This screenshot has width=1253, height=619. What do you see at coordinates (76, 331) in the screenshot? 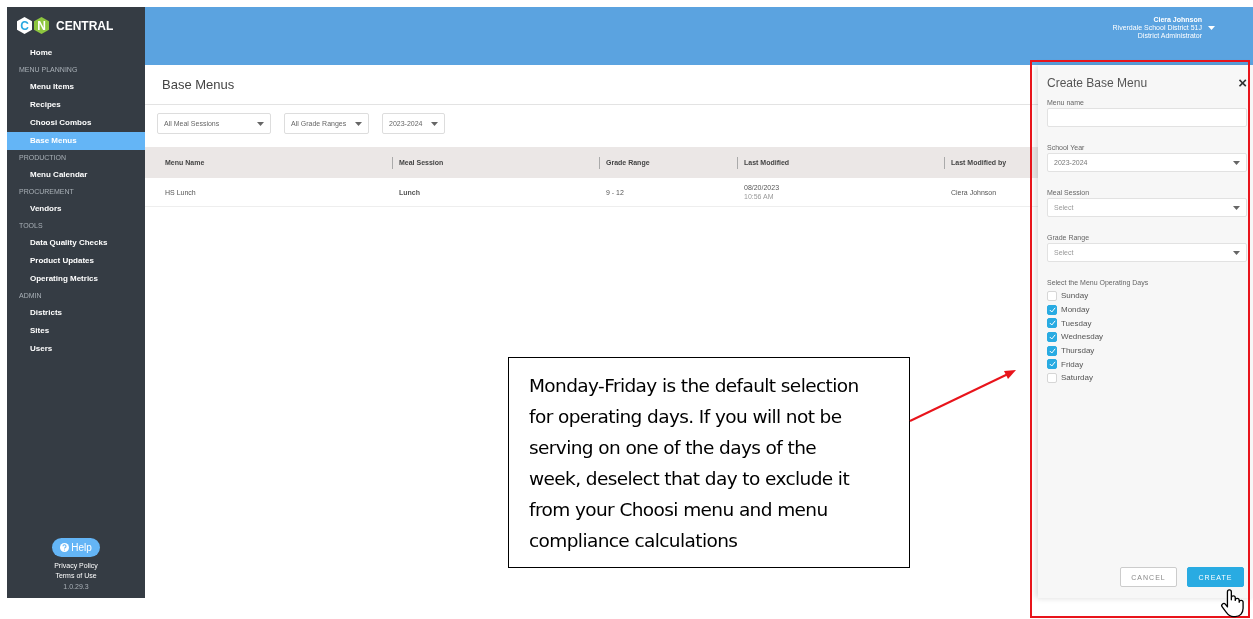
I see `nav-item: Sites` at bounding box center [76, 331].